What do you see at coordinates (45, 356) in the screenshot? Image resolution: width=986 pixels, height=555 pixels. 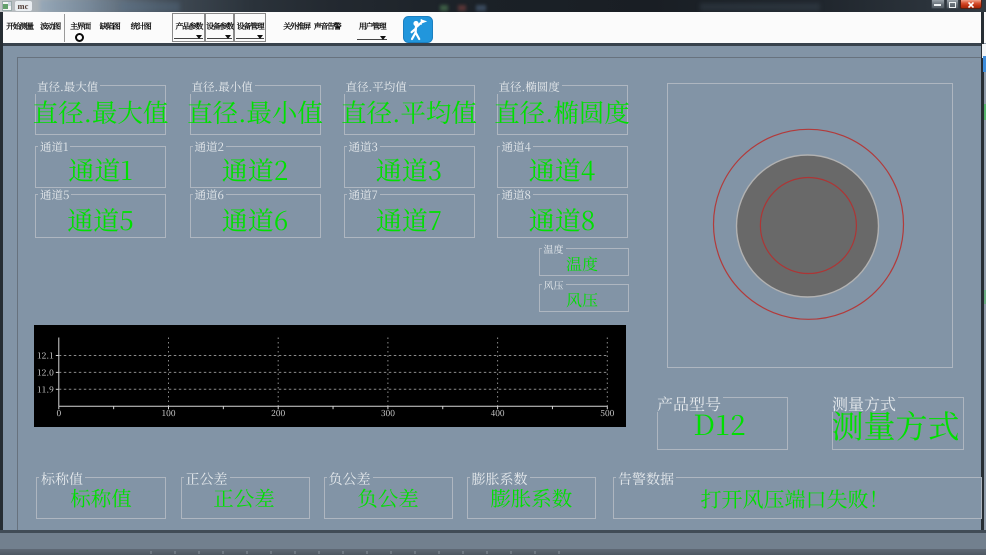 I see `svg-text: 12.1` at bounding box center [45, 356].